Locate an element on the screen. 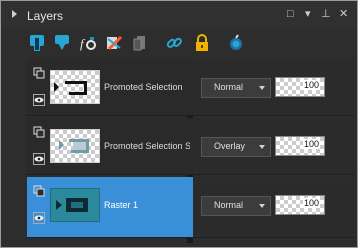  collapse-arrow-icon is located at coordinates (14, 14).